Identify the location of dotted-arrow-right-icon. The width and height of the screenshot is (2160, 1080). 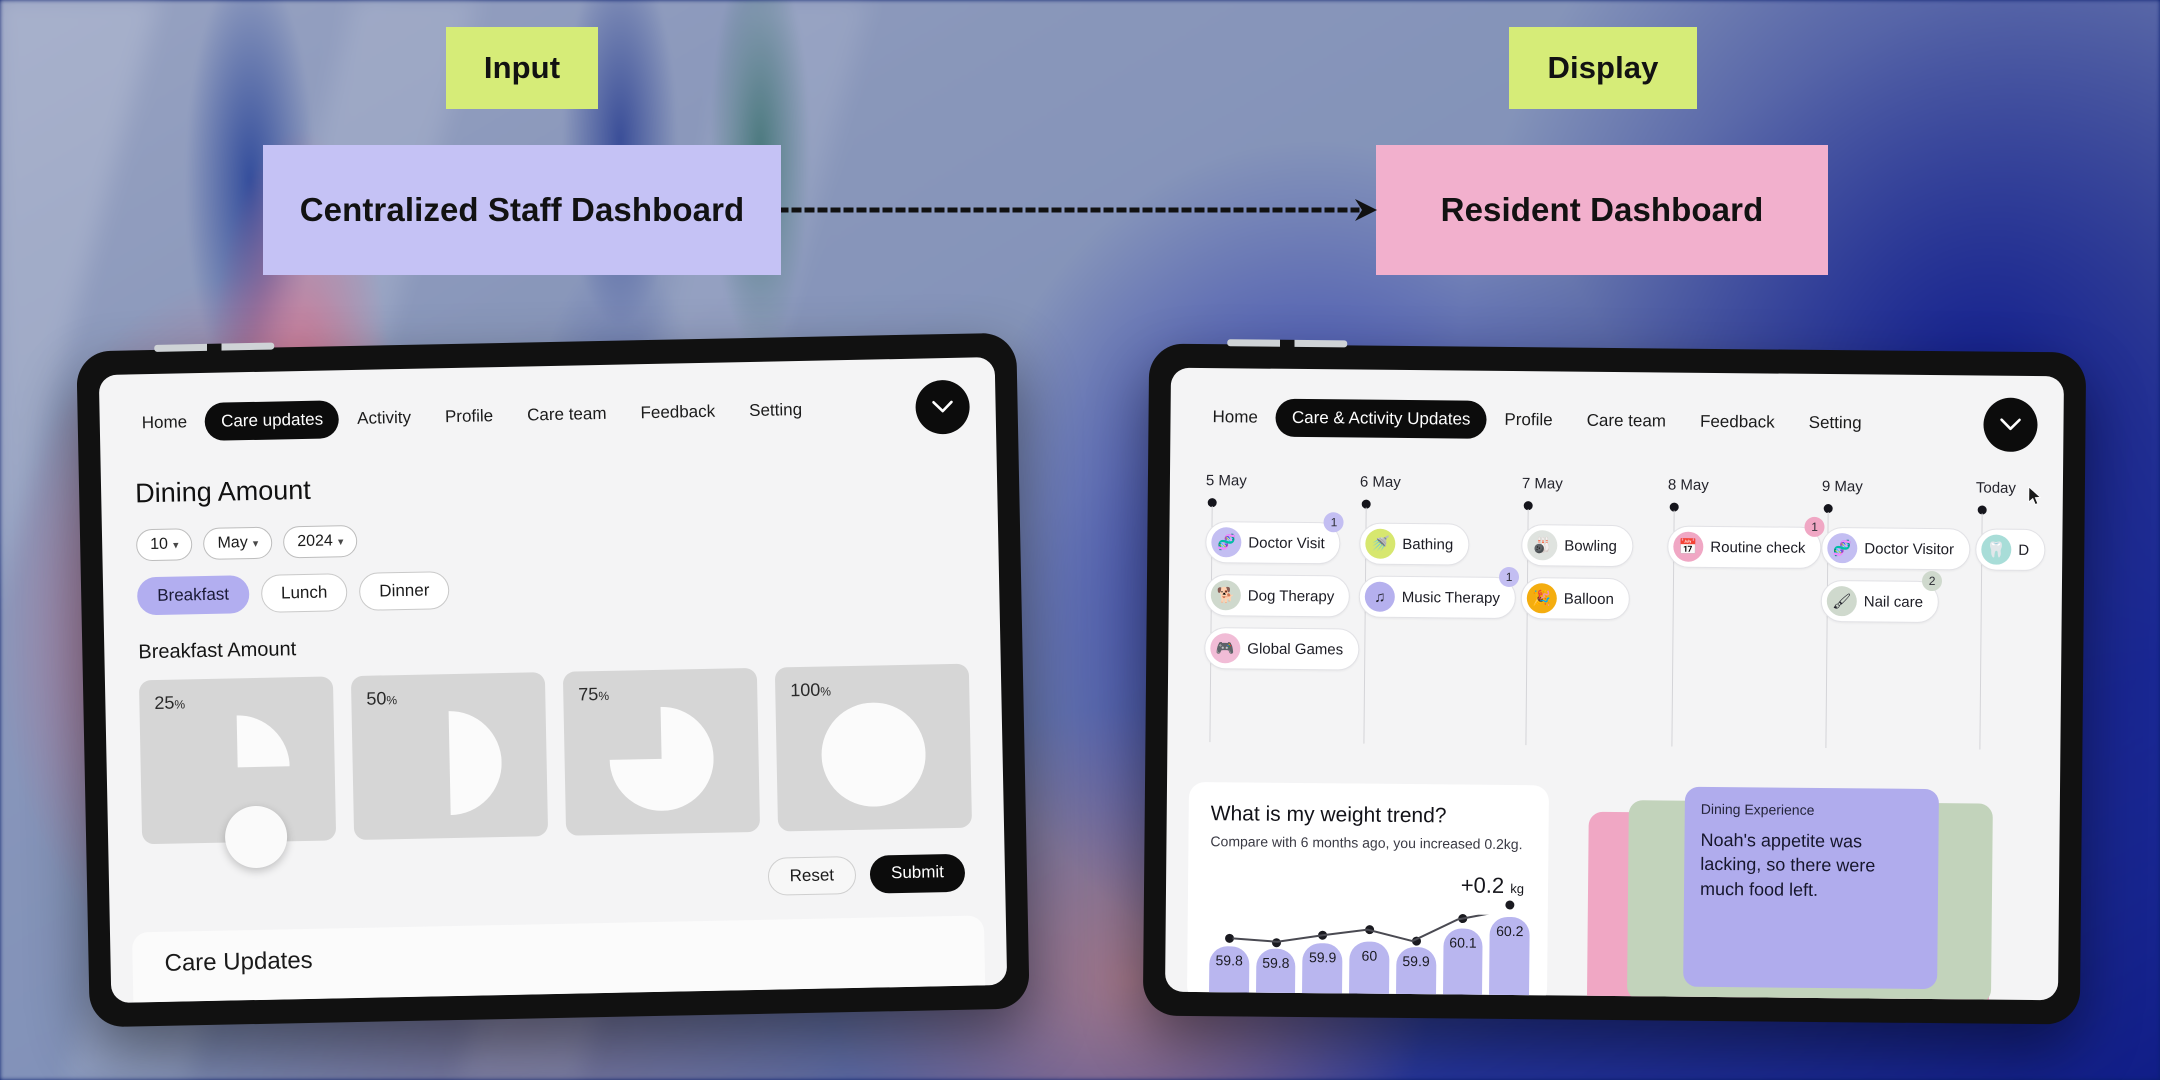
(1079, 210).